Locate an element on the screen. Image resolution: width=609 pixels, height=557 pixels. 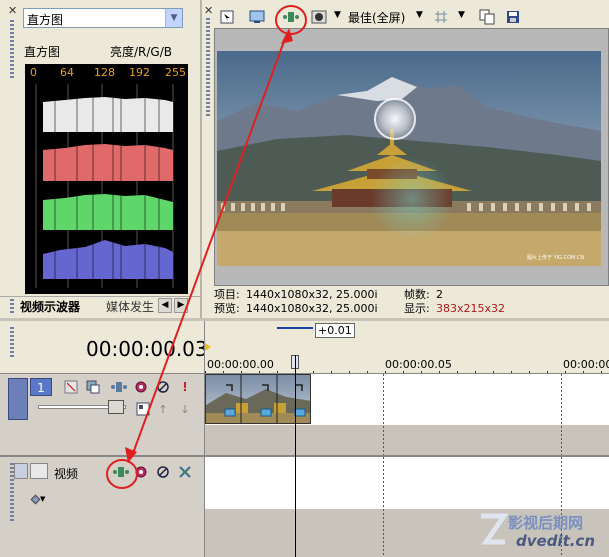
watermark-en: dvedit.cn is located at coordinates (556, 541).